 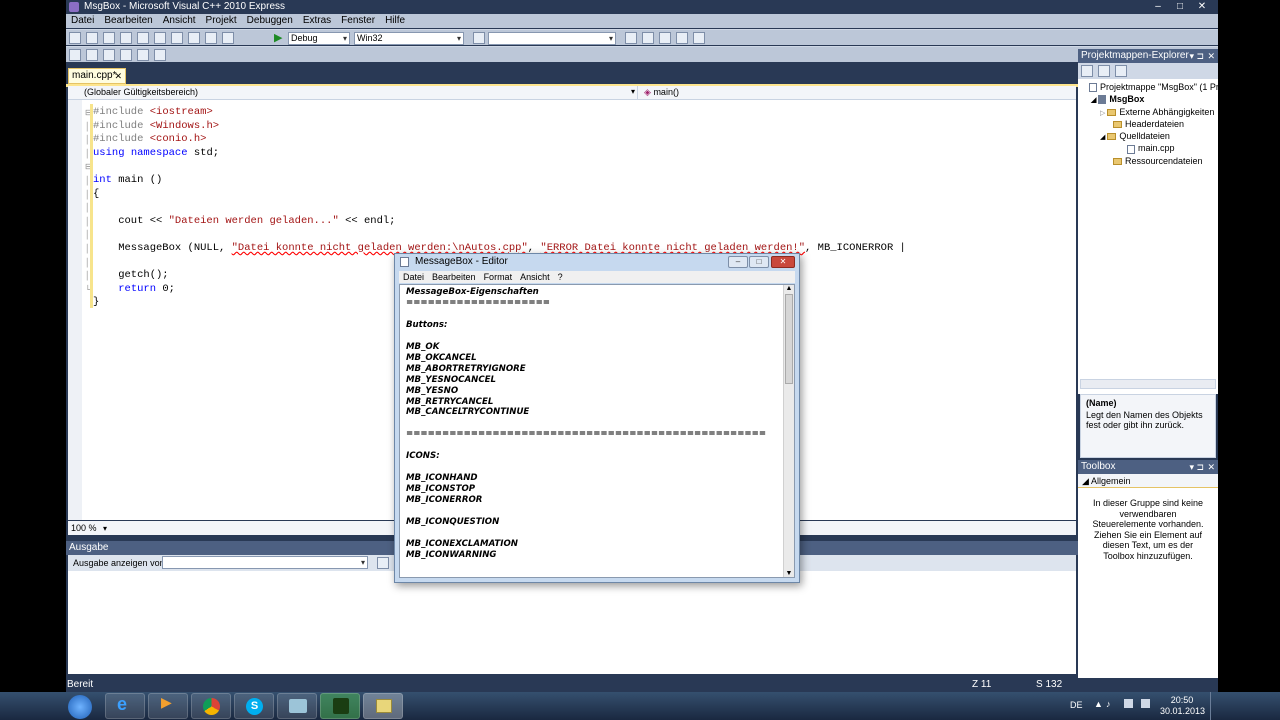 What do you see at coordinates (1211, 467) in the screenshot?
I see `toolbox-close-icon: ✕` at bounding box center [1211, 467].